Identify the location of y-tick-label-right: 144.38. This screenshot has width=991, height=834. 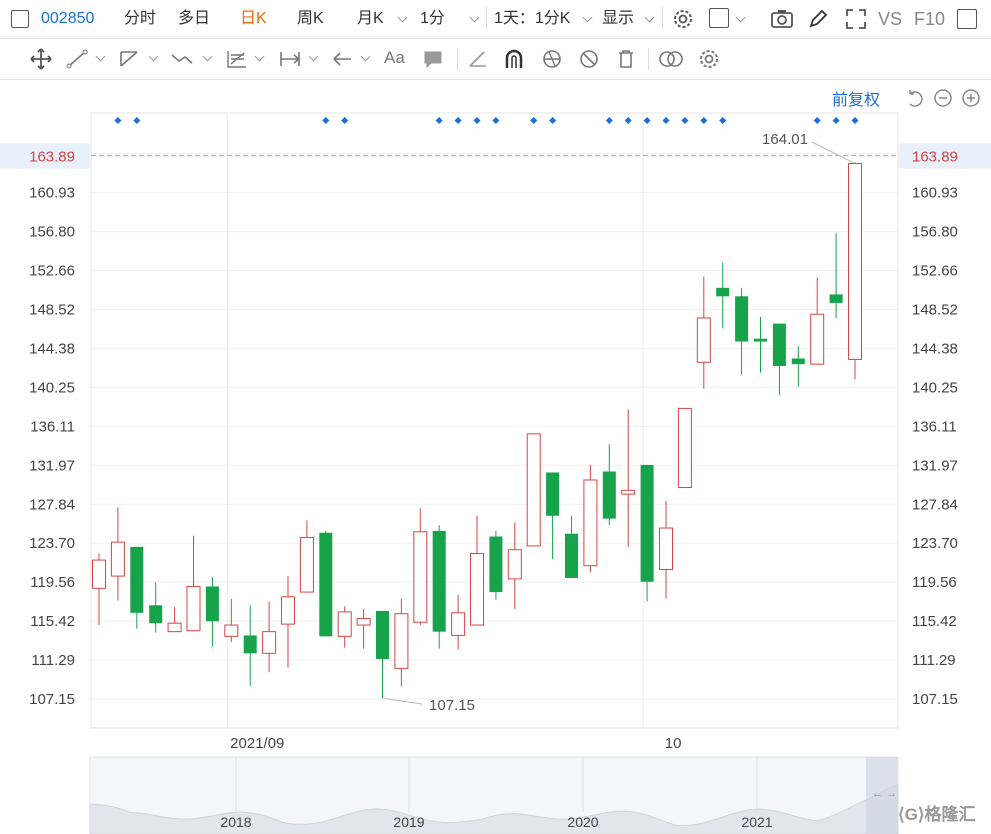
(935, 348).